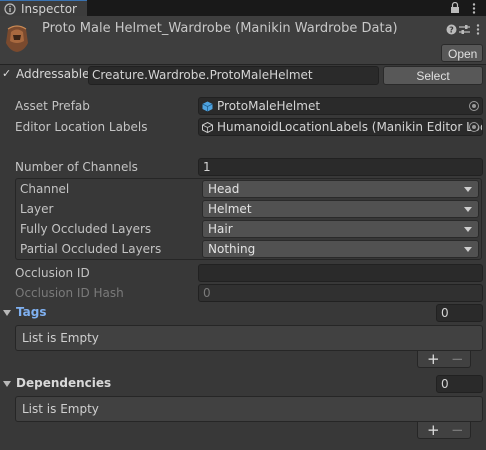 This screenshot has width=486, height=450. What do you see at coordinates (340, 229) in the screenshot?
I see `fully-occluded-layers-dropdown: Hair` at bounding box center [340, 229].